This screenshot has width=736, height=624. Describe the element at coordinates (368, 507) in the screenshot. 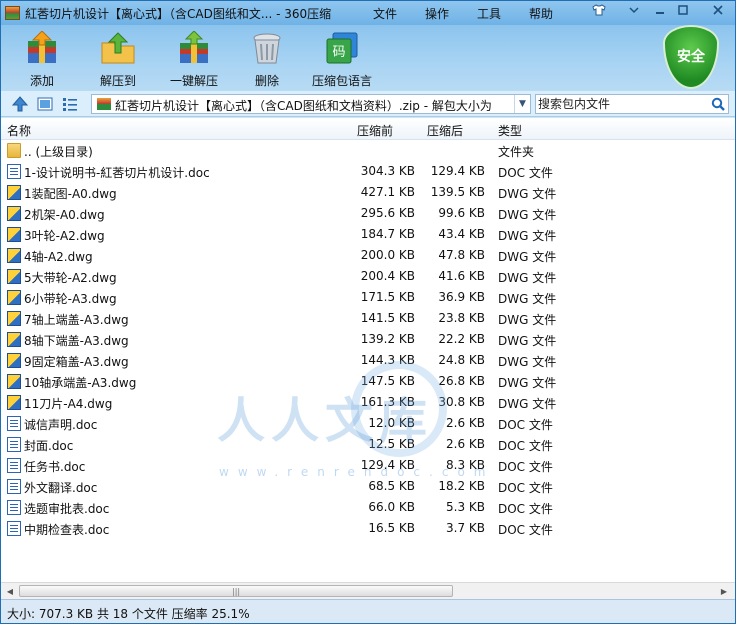

I see `file-row: 选题审批表.doc 66.0 KB 5.3 KB DOC 文件` at that location.